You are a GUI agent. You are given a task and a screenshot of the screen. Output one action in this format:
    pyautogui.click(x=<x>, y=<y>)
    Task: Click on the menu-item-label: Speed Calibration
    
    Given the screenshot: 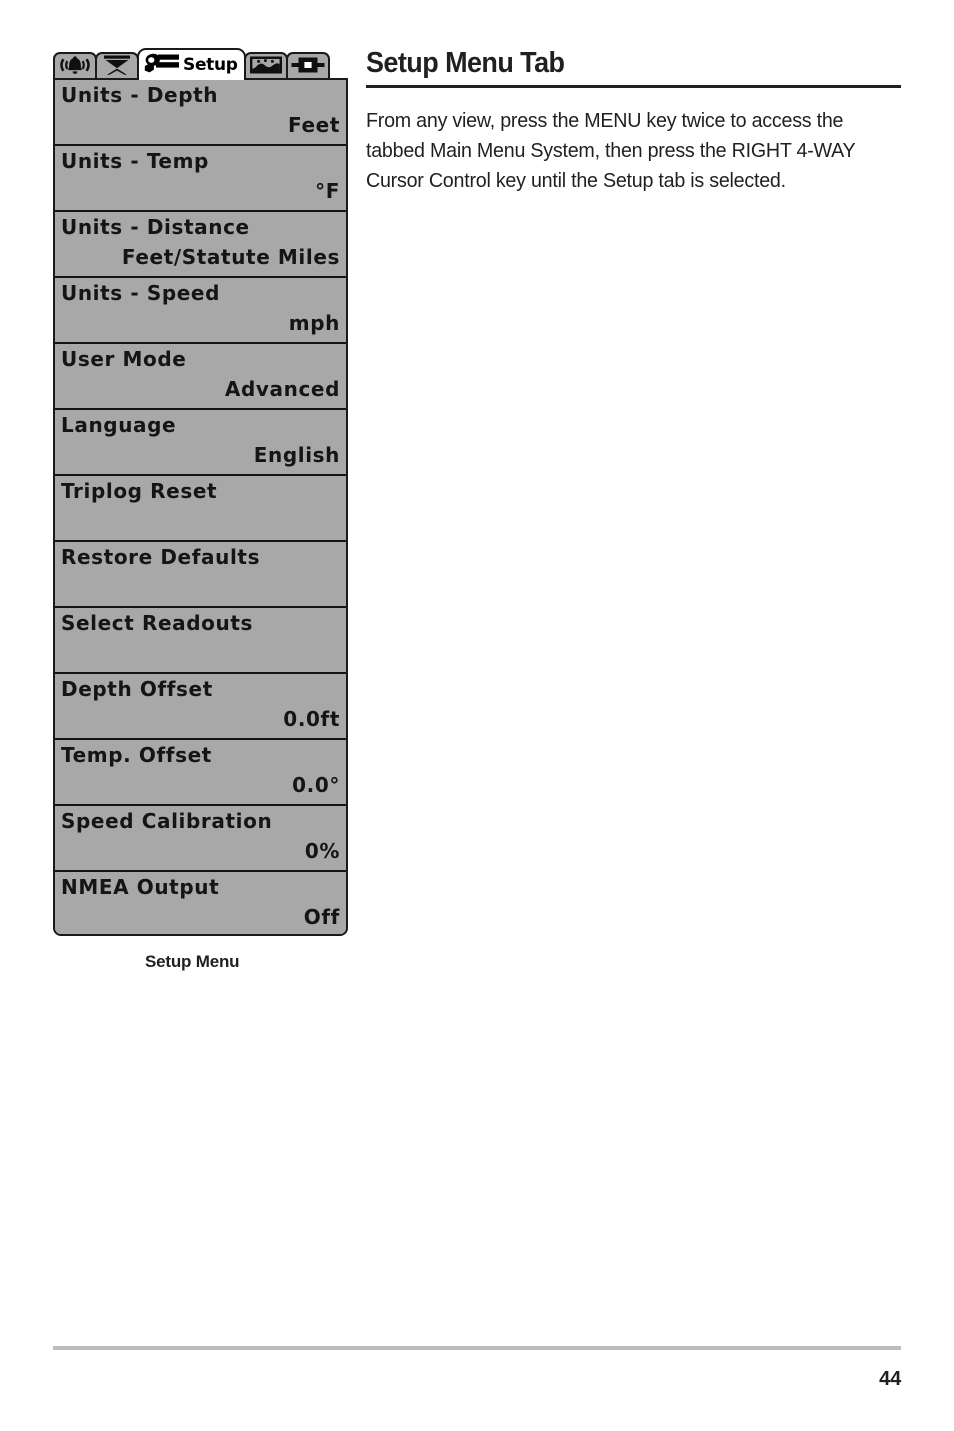 What is the action you would take?
    pyautogui.click(x=167, y=821)
    